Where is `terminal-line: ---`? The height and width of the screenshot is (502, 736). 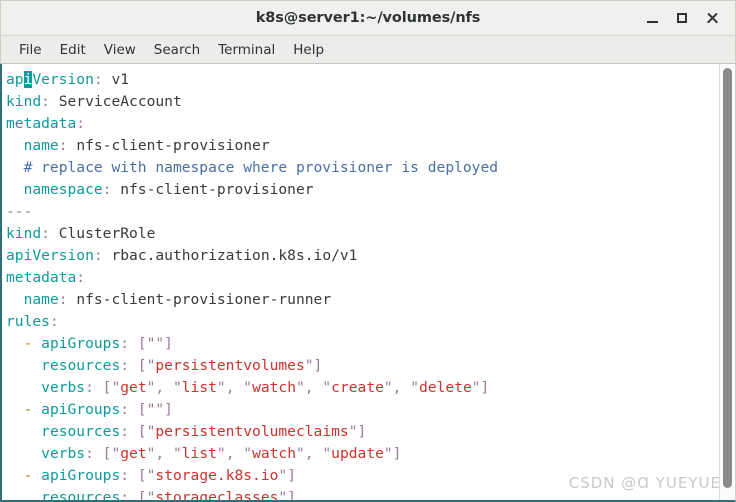 terminal-line: --- is located at coordinates (362, 212).